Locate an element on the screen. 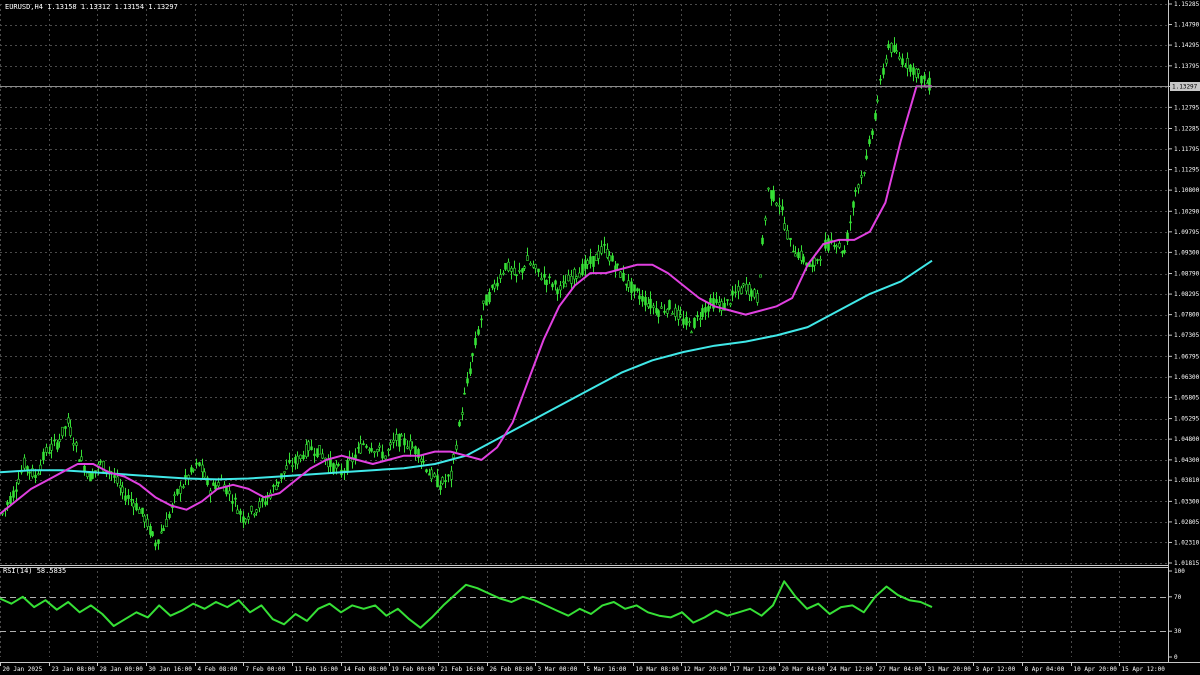 The width and height of the screenshot is (1200, 675). x-tick-label: 19 Feb 00:00 is located at coordinates (414, 669).